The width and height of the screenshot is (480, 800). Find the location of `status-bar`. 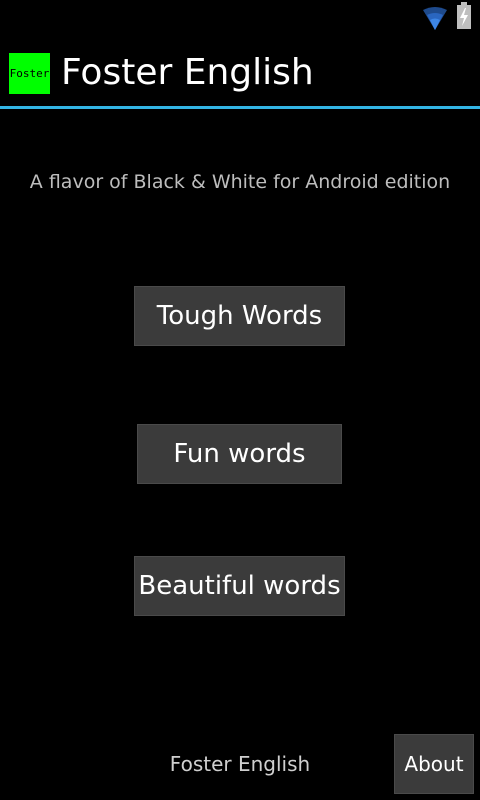

status-bar is located at coordinates (240, 19).